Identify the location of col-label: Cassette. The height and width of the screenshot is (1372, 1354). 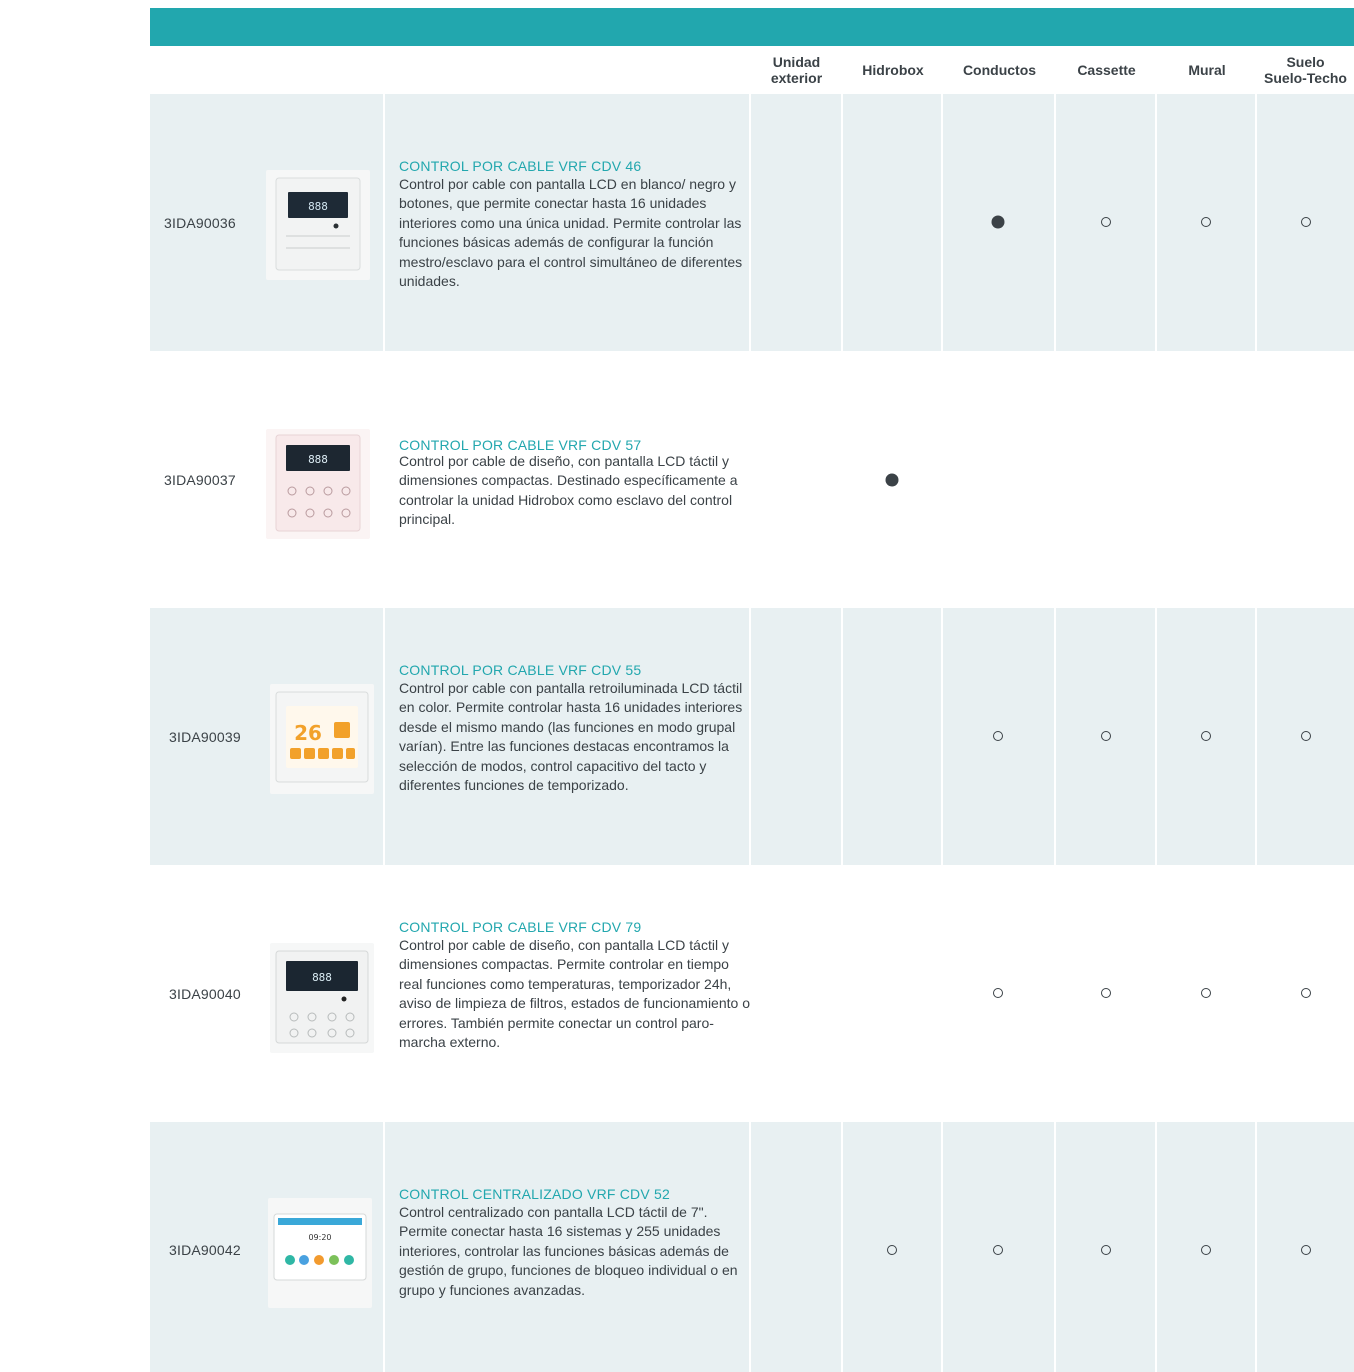
(1106, 70).